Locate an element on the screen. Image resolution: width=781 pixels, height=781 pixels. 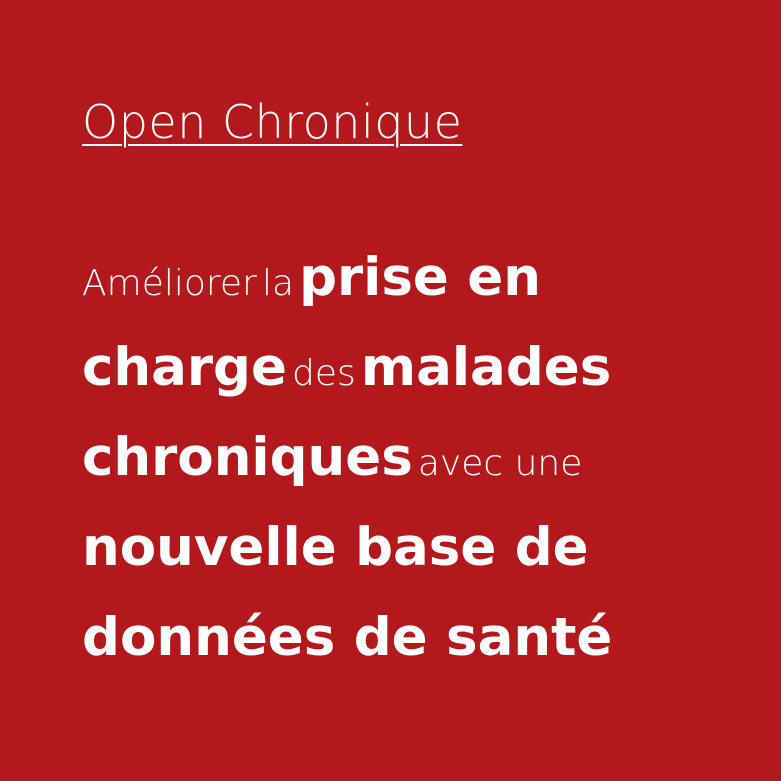
tagline-emphasis: données de santé is located at coordinates (347, 637).